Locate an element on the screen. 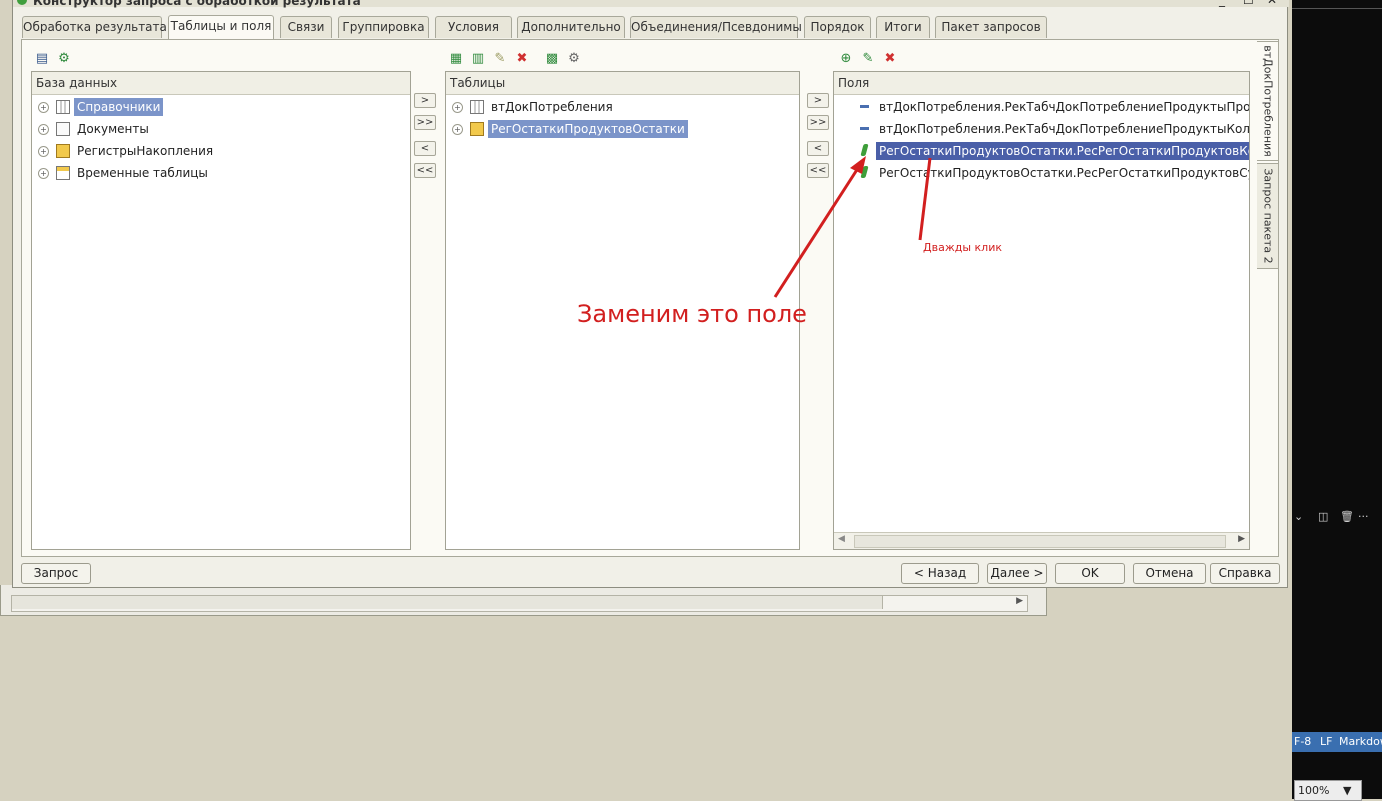 The width and height of the screenshot is (1382, 801). annotation-double-click: Дважды клик is located at coordinates (962, 247).